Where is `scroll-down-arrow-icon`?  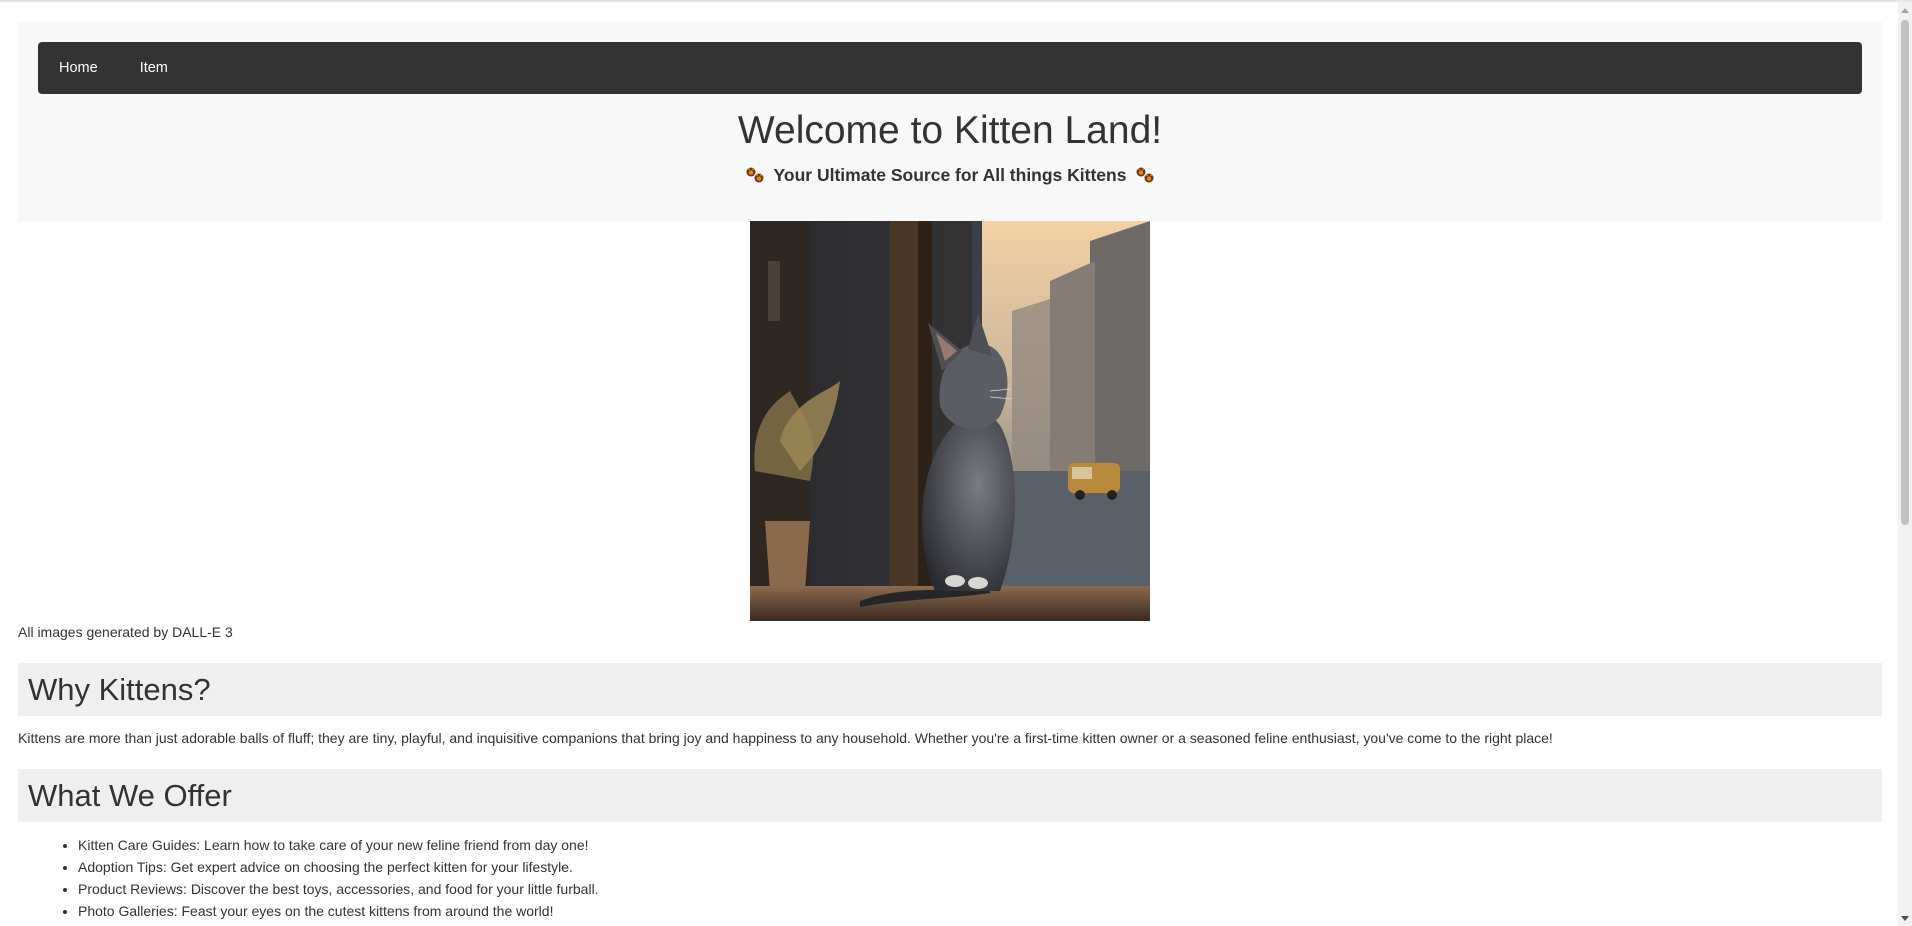
scroll-down-arrow-icon is located at coordinates (1905, 918).